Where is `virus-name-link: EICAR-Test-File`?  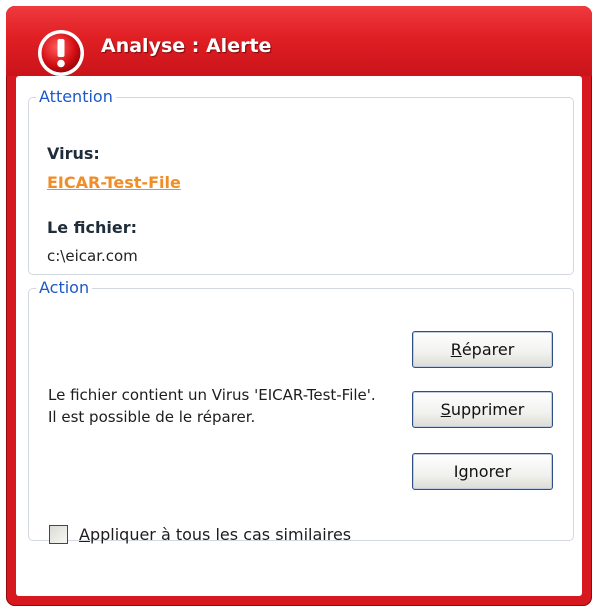 virus-name-link: EICAR-Test-File is located at coordinates (114, 182).